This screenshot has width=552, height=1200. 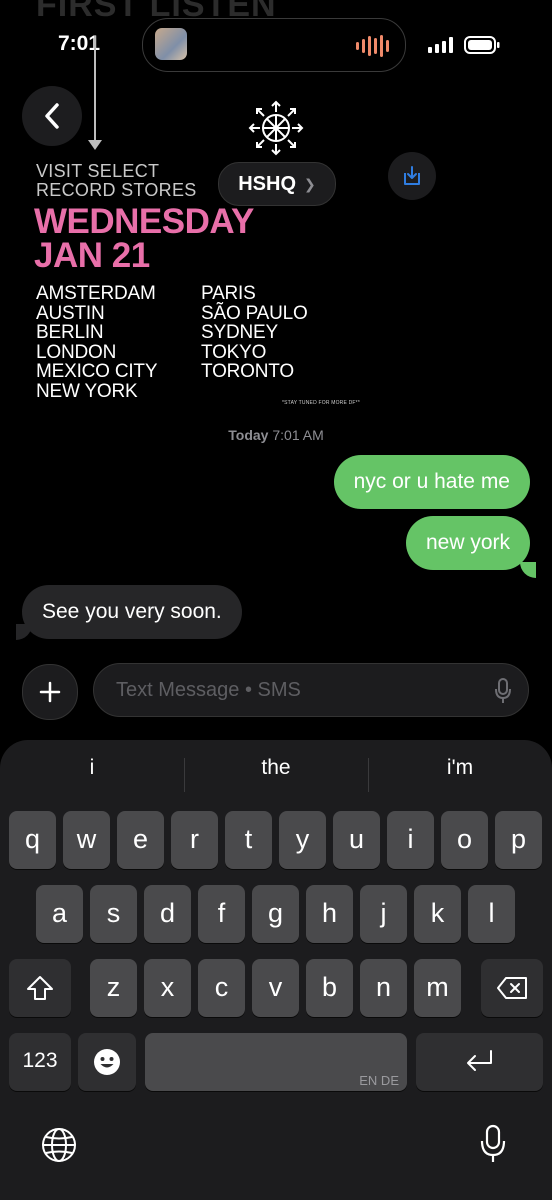 I want to click on suggestion-item: i'm, so click(x=460, y=768).